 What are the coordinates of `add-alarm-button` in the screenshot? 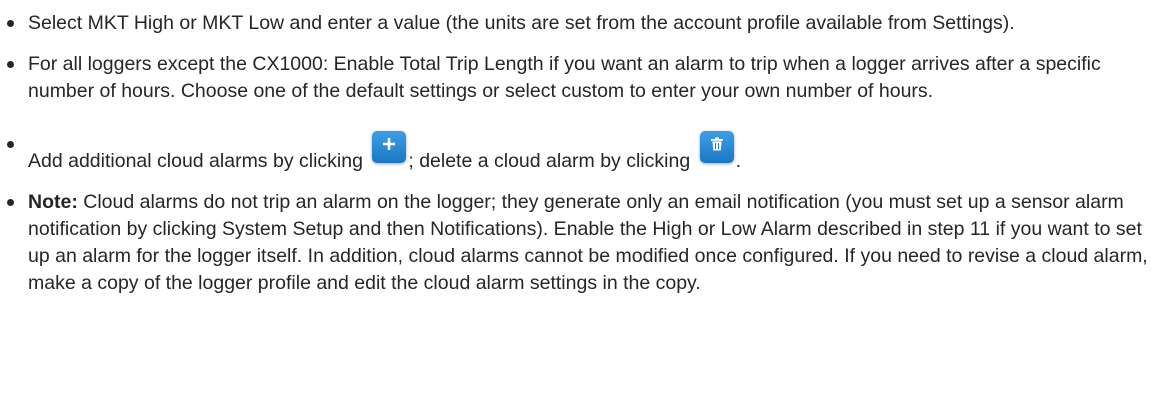 It's located at (389, 147).